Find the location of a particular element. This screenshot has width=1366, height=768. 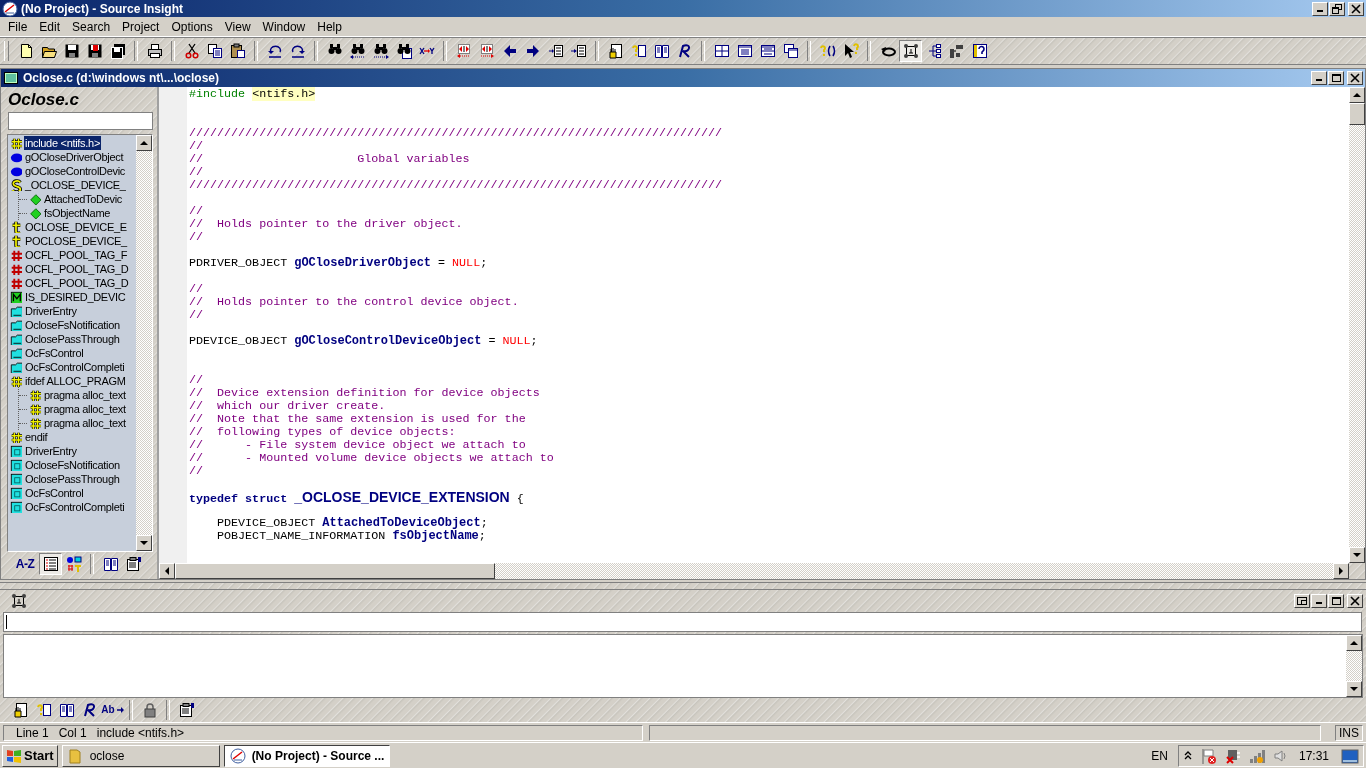

menu-item: Edit is located at coordinates (50, 26).